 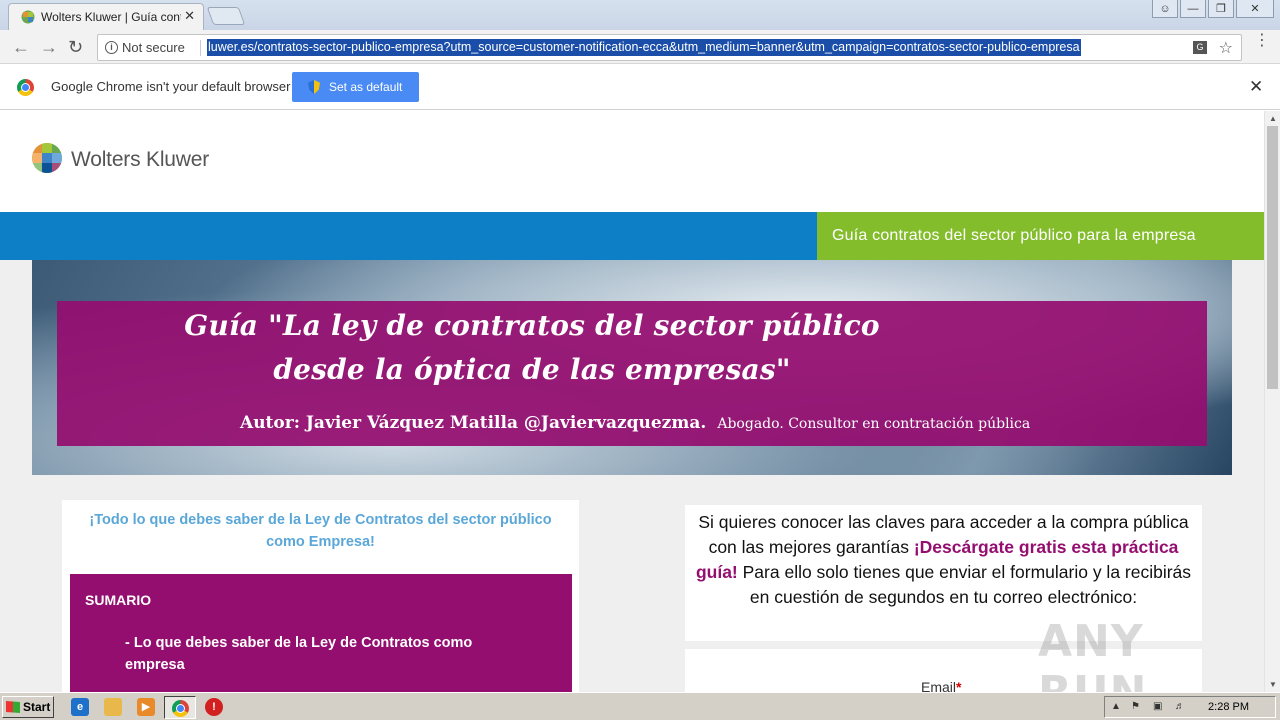 What do you see at coordinates (111, 47) in the screenshot?
I see `info-icon: i` at bounding box center [111, 47].